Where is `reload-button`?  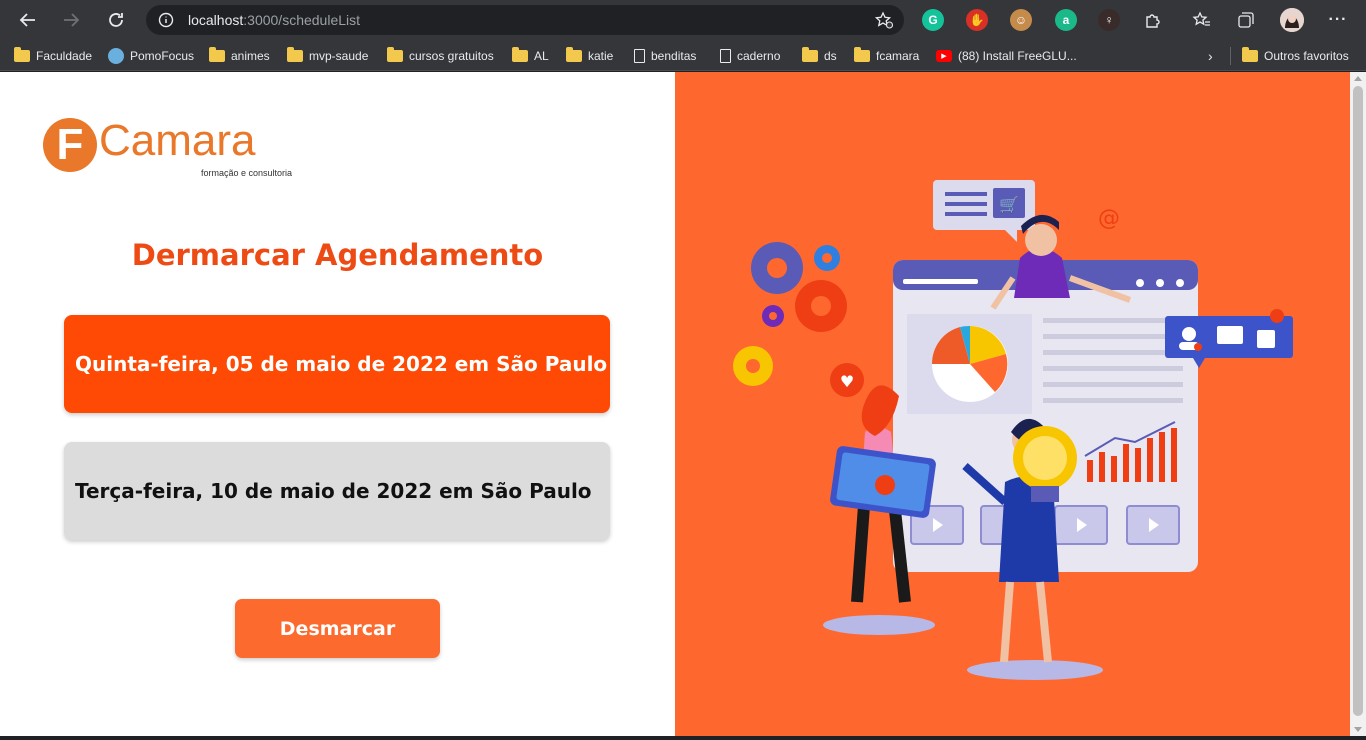 reload-button is located at coordinates (116, 20).